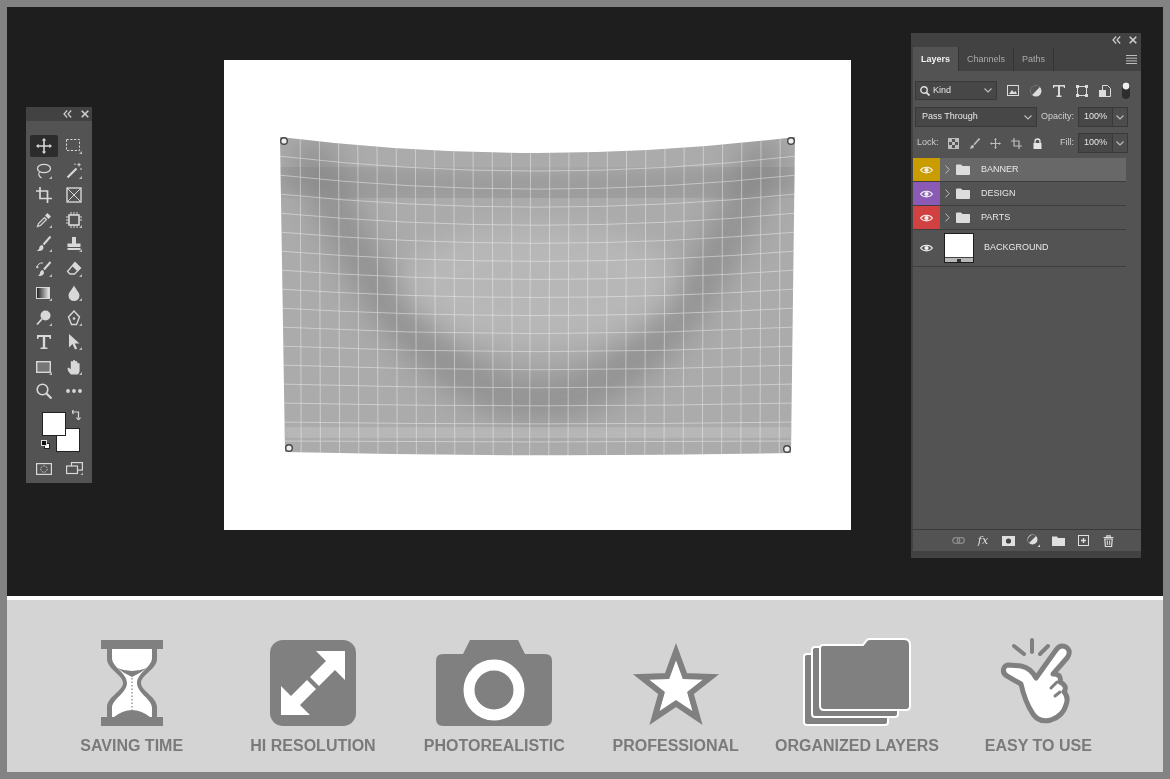 Image resolution: width=1170 pixels, height=779 pixels. I want to click on layer-row: BACKGROUND, so click(1019, 248).